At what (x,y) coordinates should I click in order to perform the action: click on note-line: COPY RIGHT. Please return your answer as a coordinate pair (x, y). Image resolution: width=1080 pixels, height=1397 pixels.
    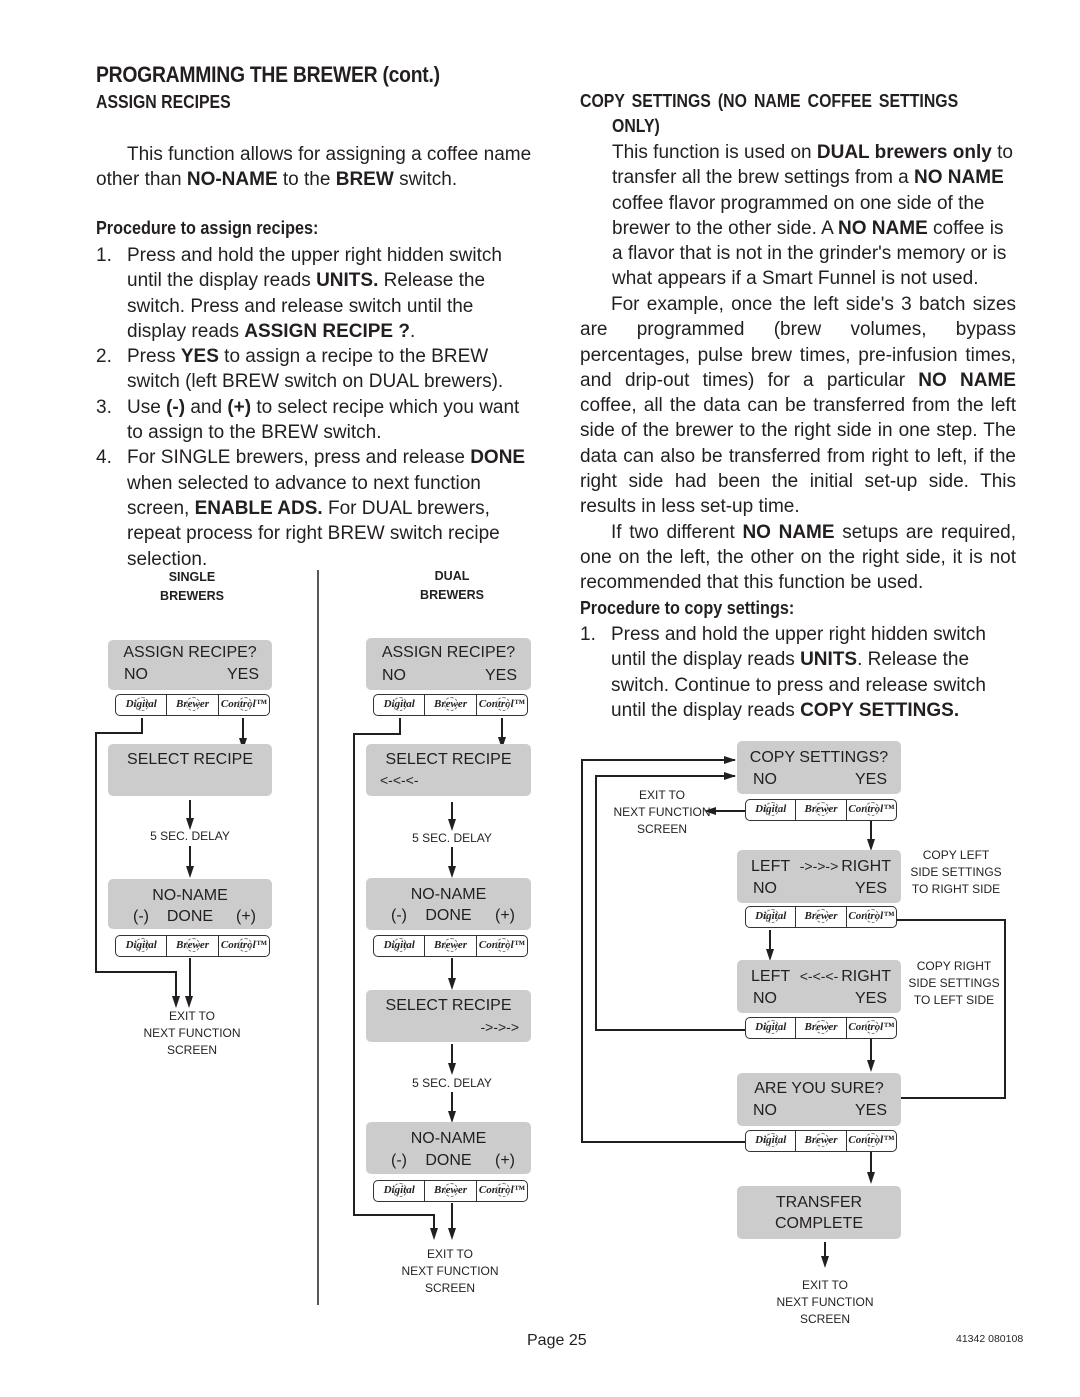
    Looking at the image, I should click on (954, 966).